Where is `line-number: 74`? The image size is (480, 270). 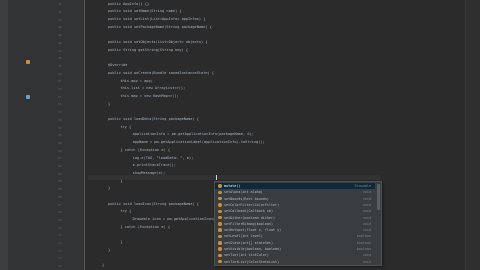 line-number: 74 is located at coordinates (60, 258).